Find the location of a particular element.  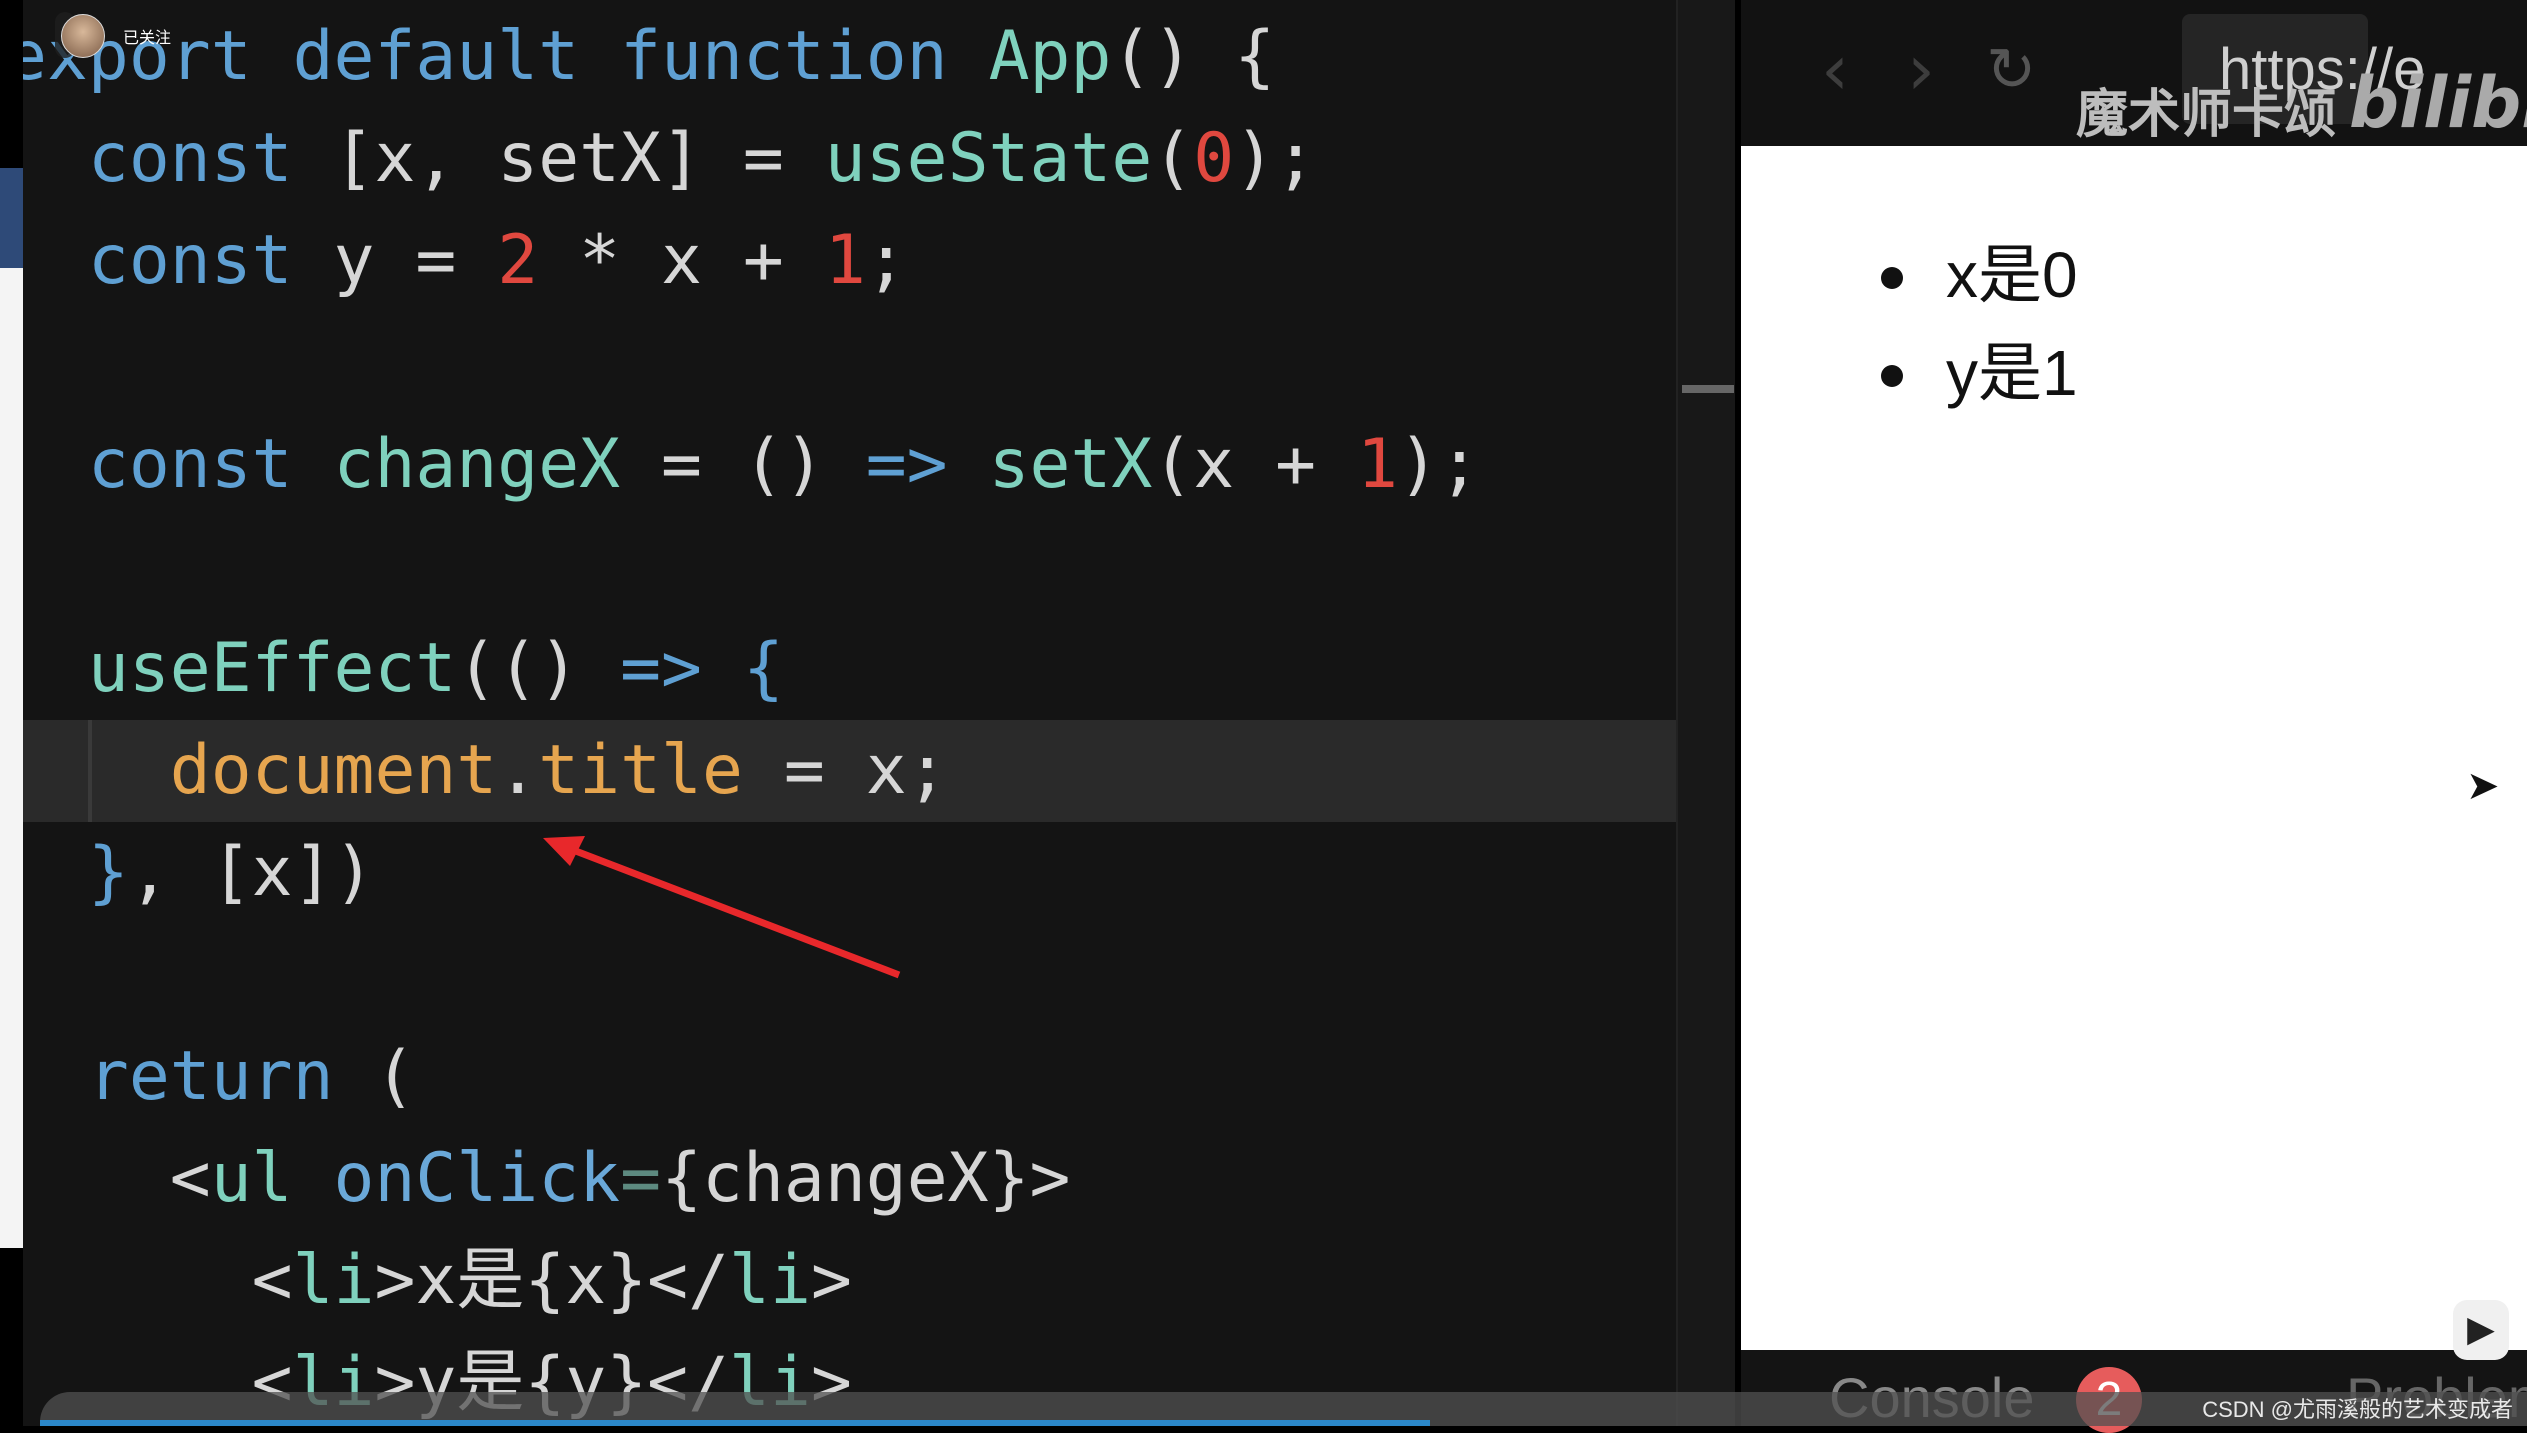

code-token: . is located at coordinates (518, 770).